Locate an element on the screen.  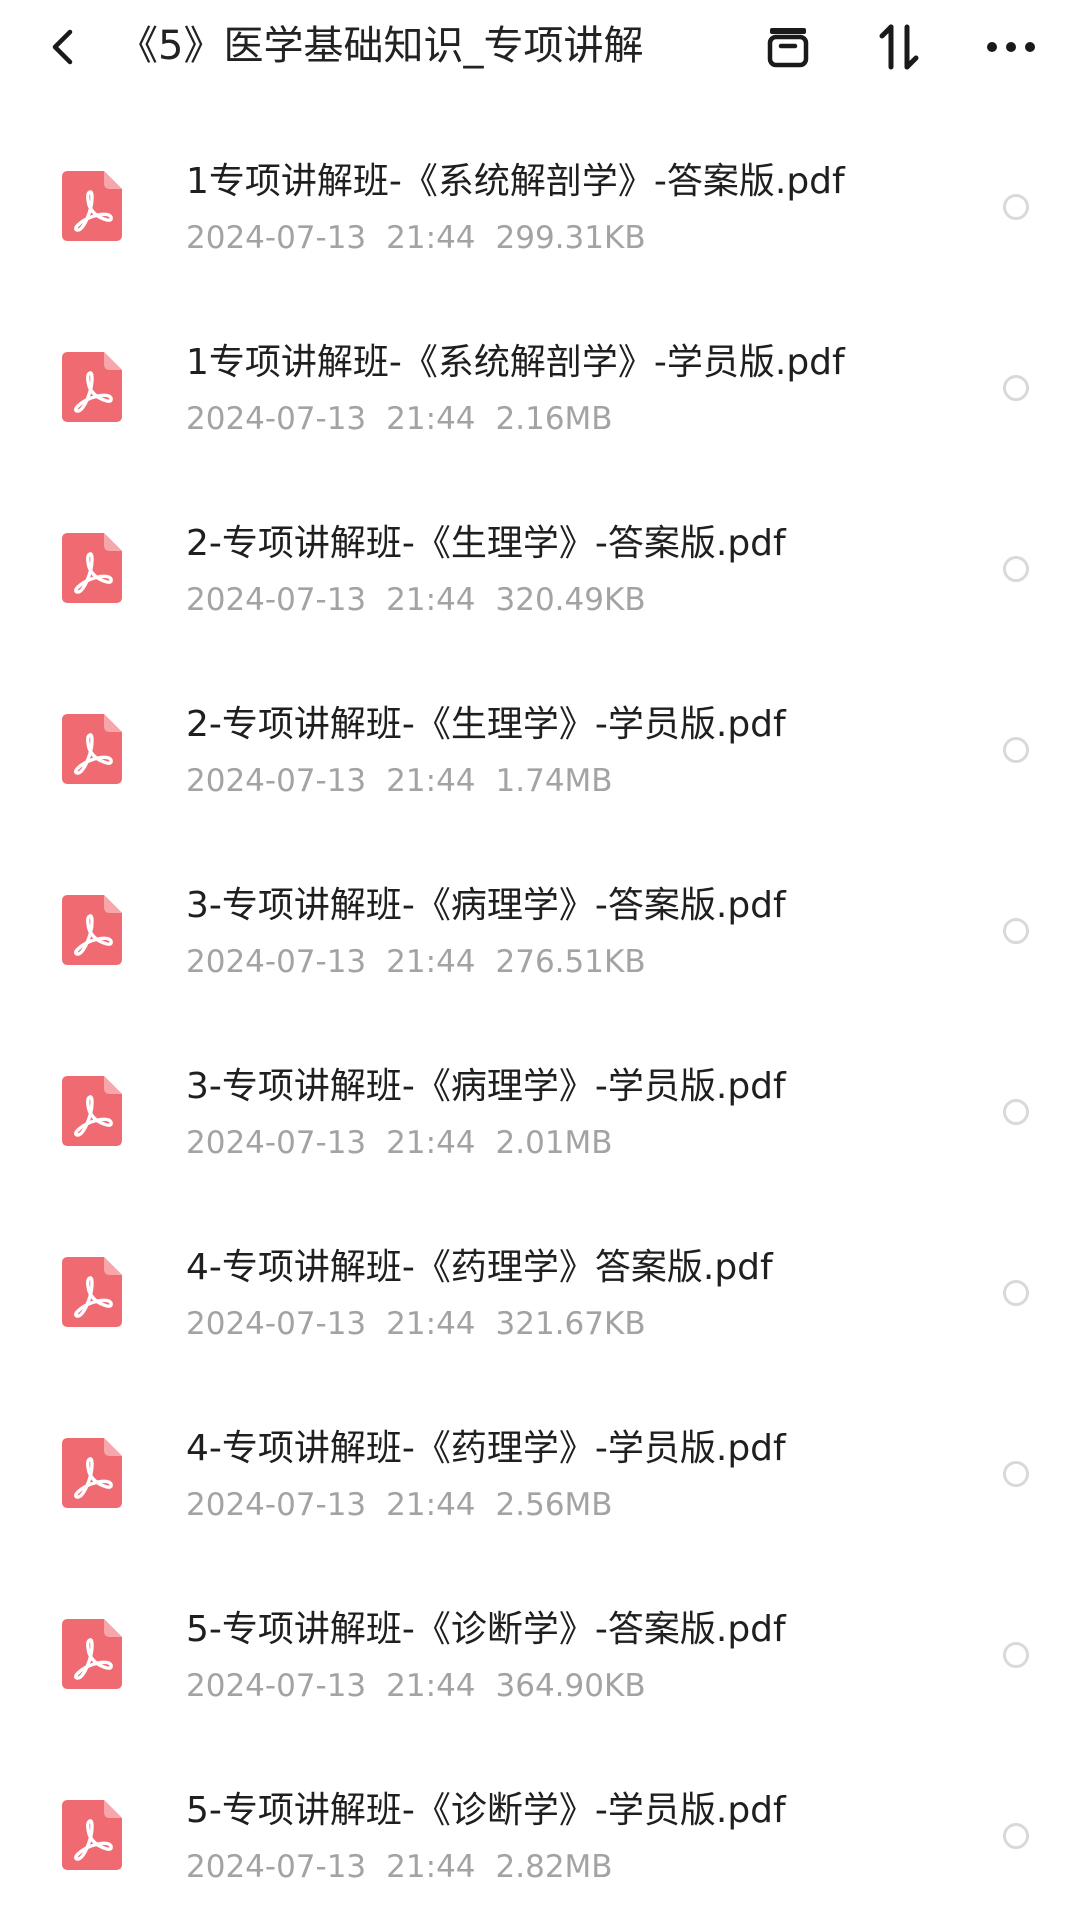
file-name: 4-专项讲解班-《药理学》-学员版.pdf is located at coordinates (486, 1448).